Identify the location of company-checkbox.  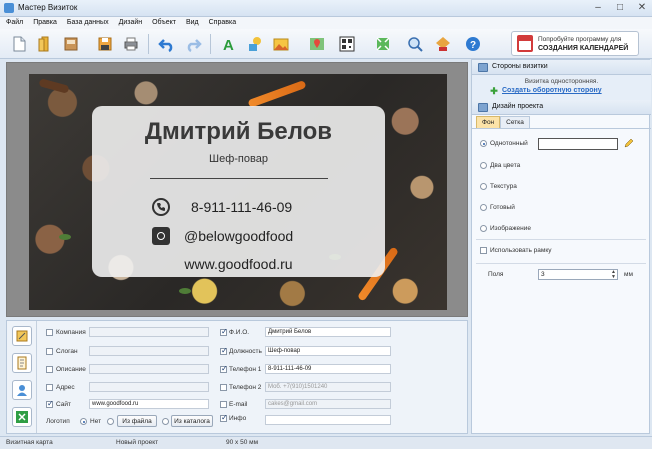
(49, 332).